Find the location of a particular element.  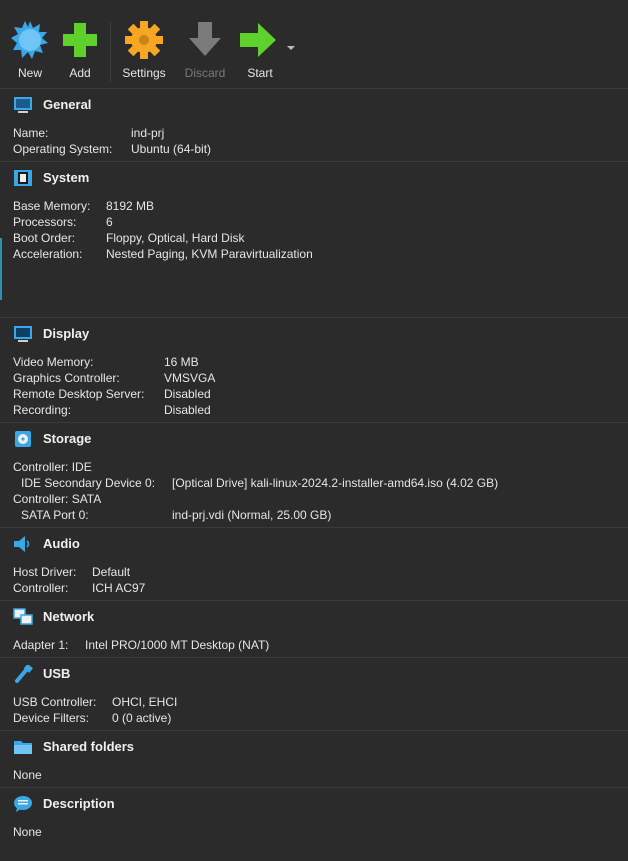

add-icon is located at coordinates (80, 40).